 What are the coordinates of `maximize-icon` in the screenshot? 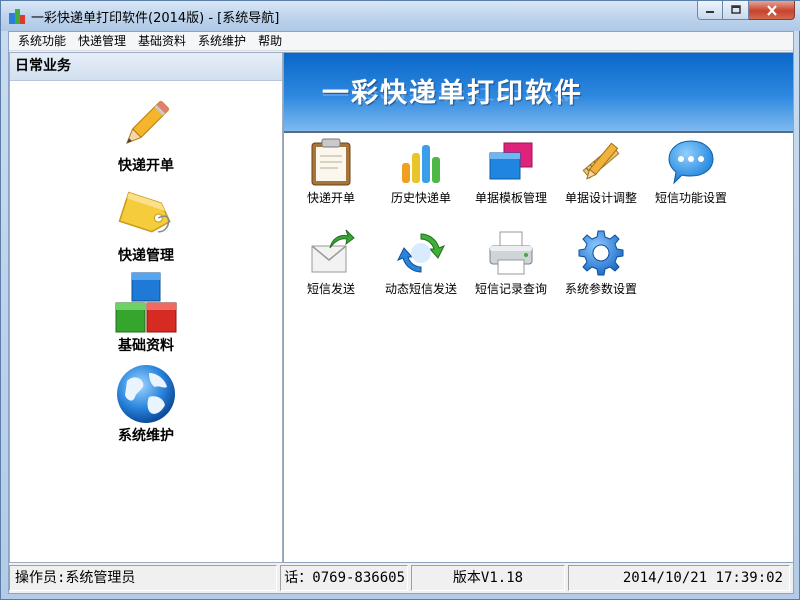 It's located at (735, 9).